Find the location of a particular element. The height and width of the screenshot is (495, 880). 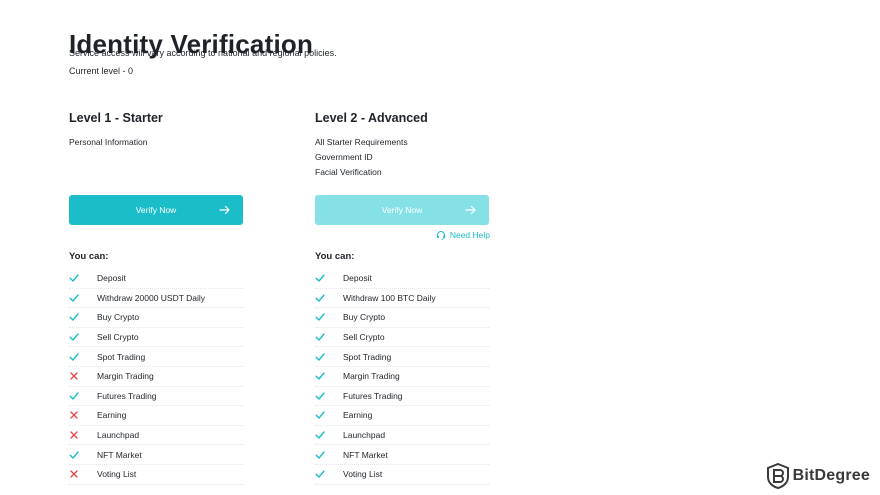

need-help-link: Need Help is located at coordinates (463, 235).